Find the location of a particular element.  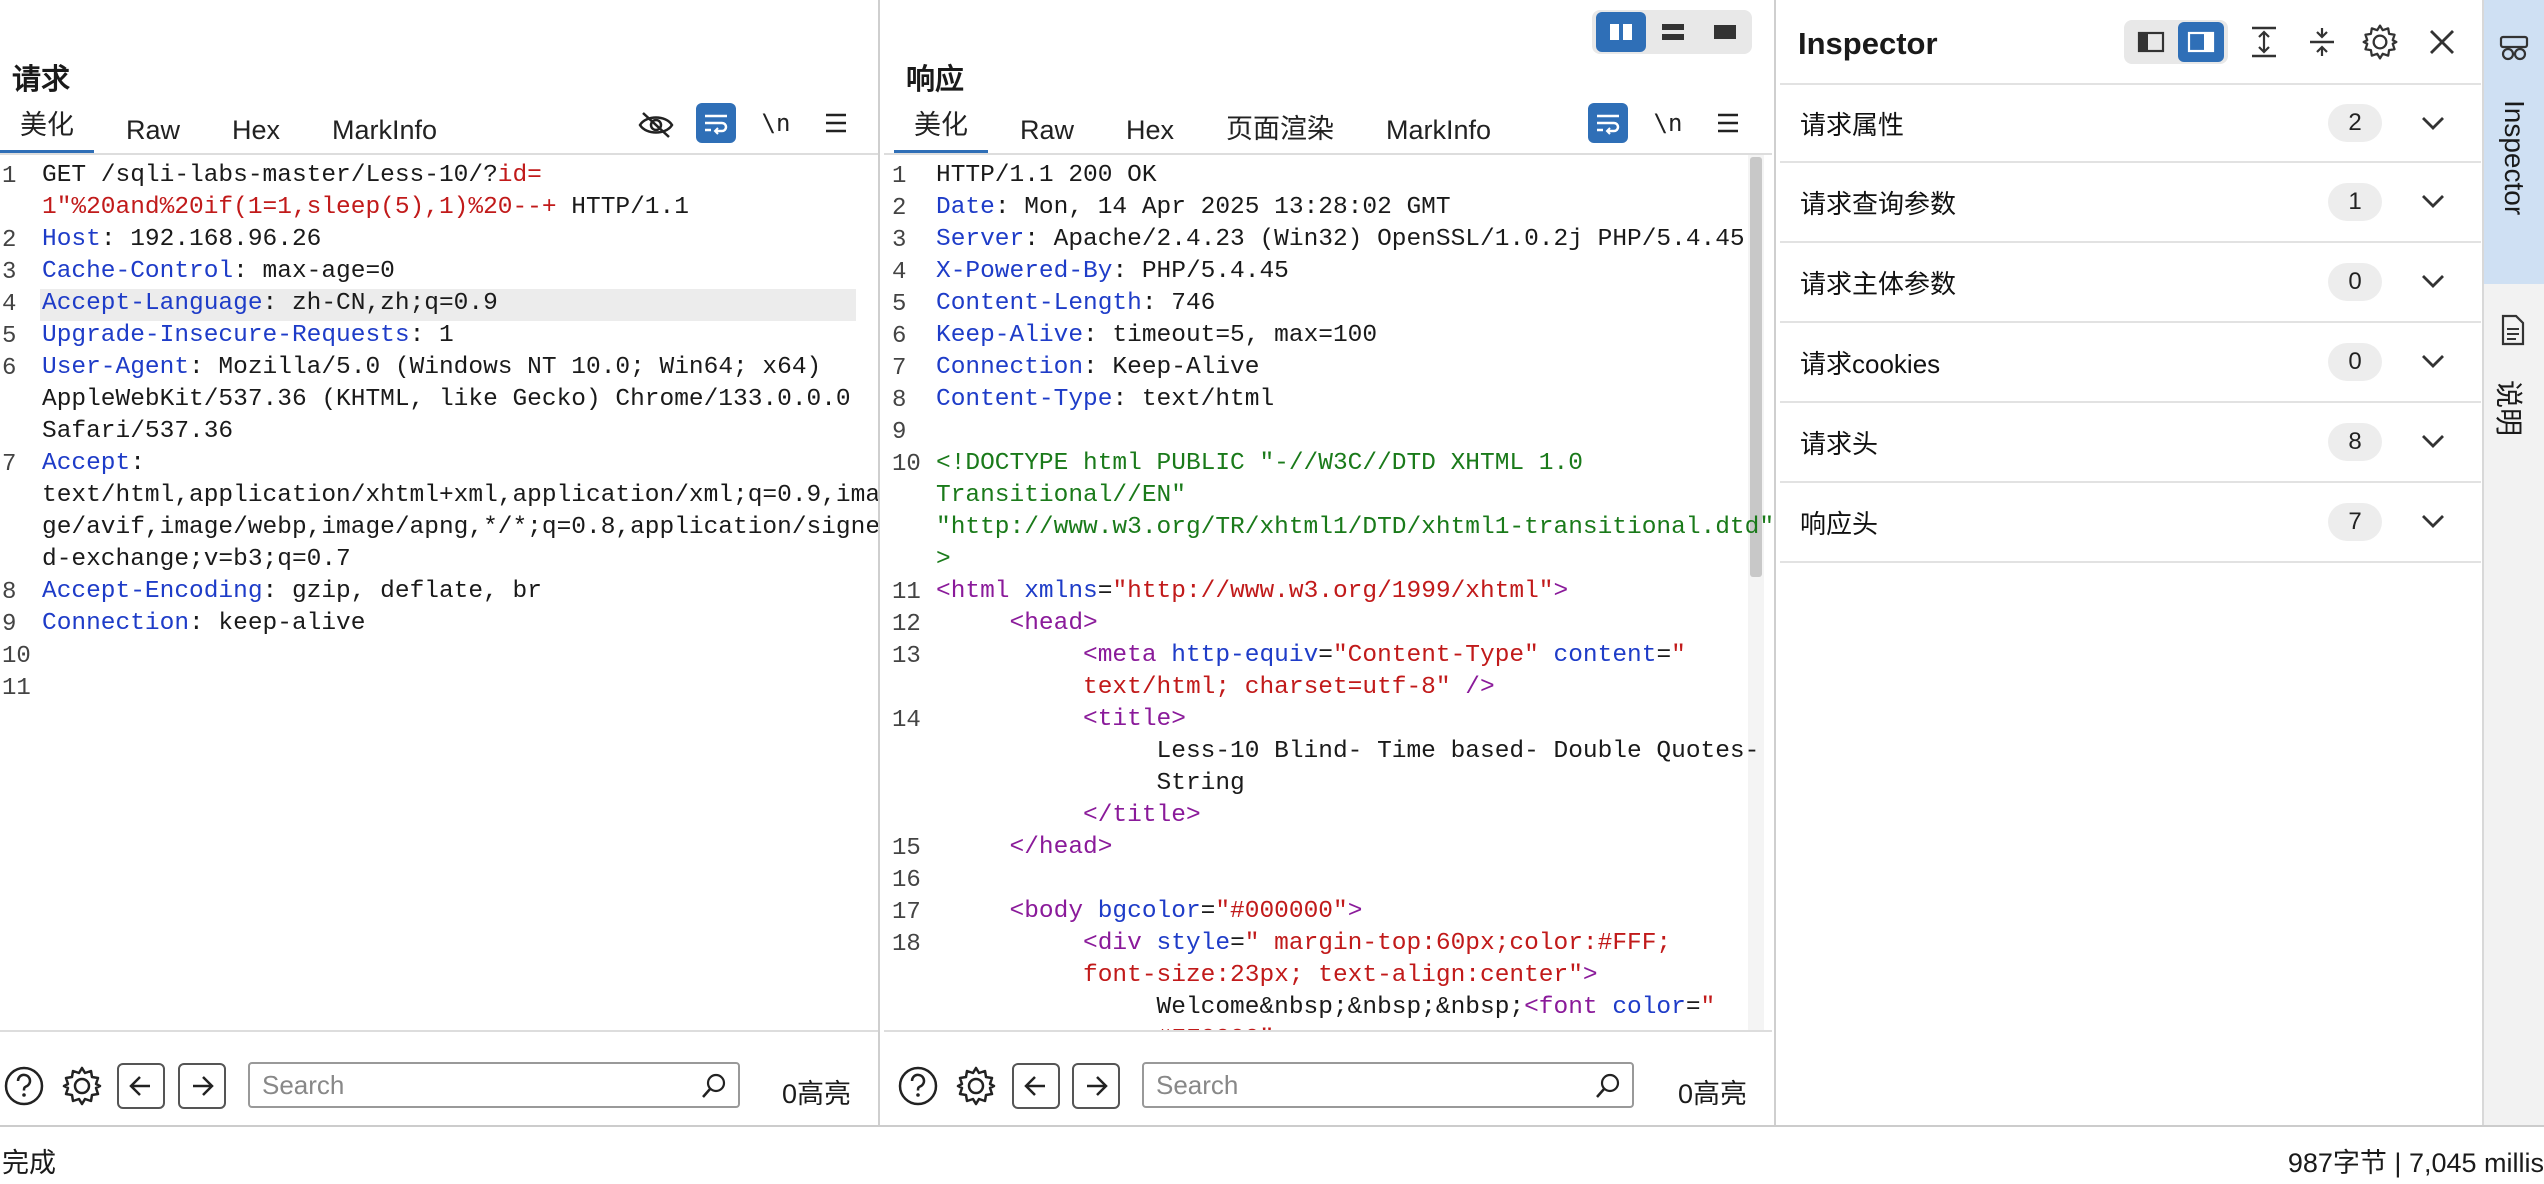

count-badge: 1 is located at coordinates (2355, 202).